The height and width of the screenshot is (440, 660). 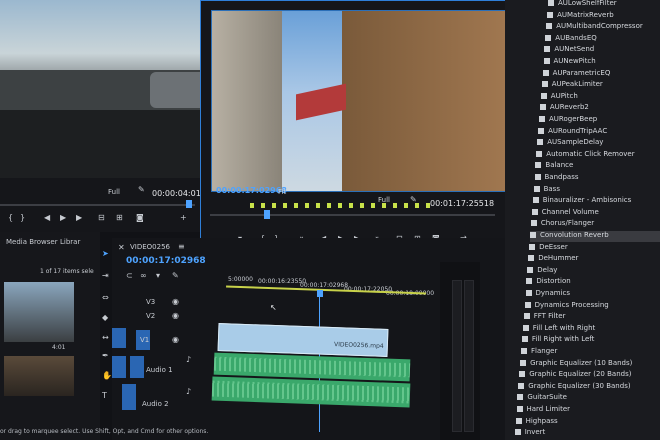 I want to click on effect-item: Chorus/Flanger, so click(x=595, y=224).